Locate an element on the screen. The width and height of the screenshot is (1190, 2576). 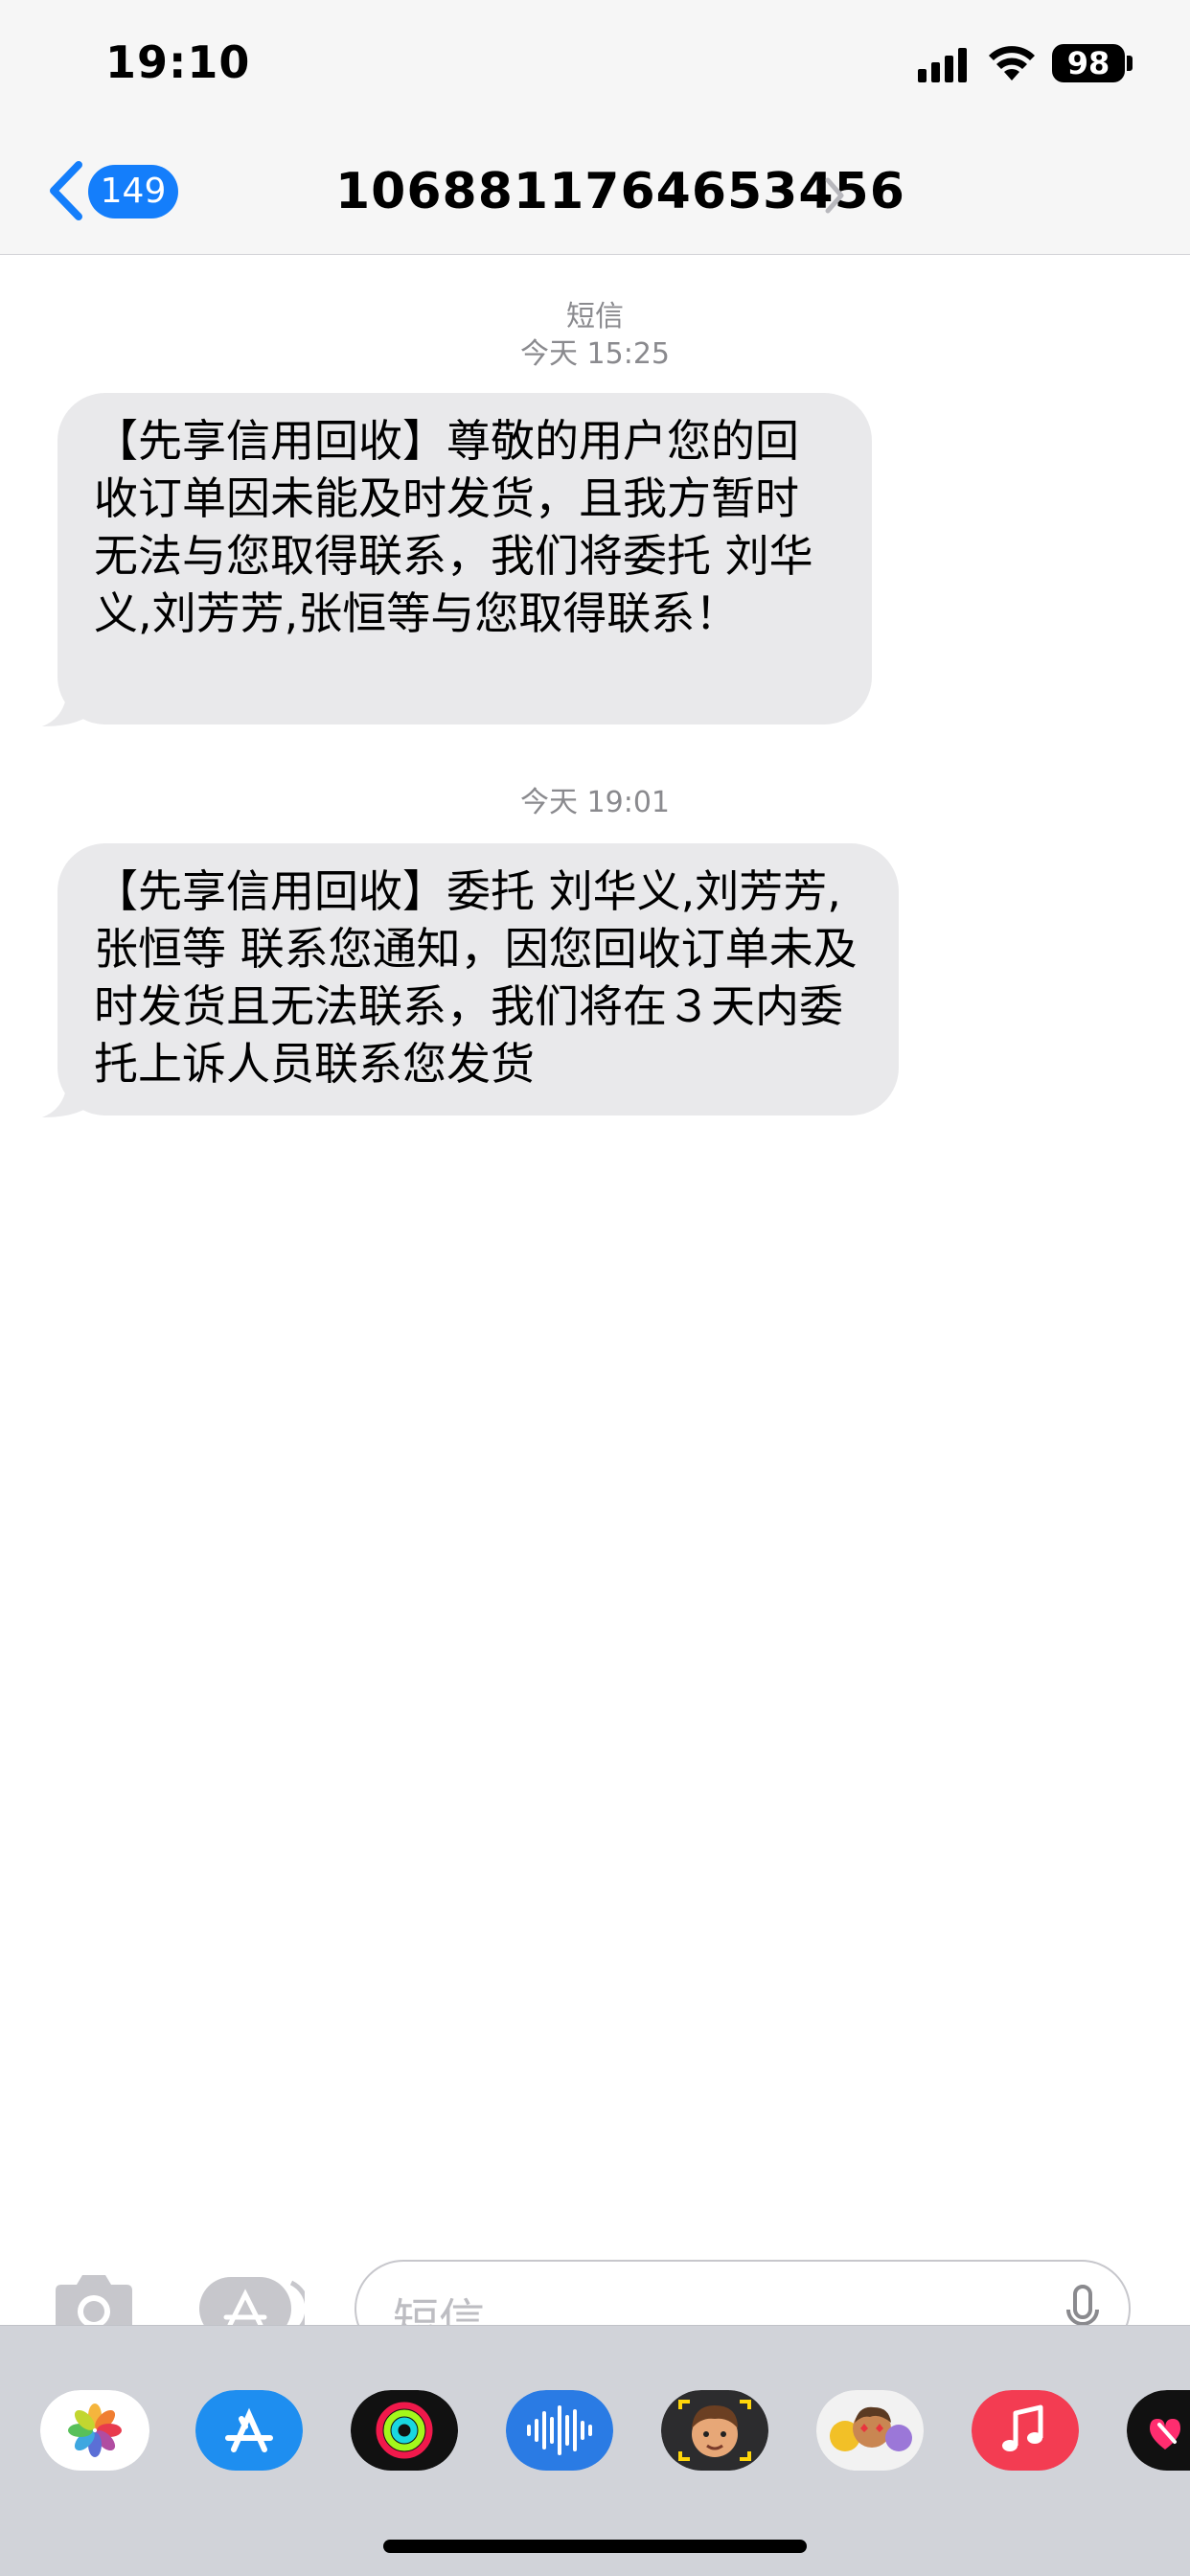
music-icon is located at coordinates (1026, 2430).